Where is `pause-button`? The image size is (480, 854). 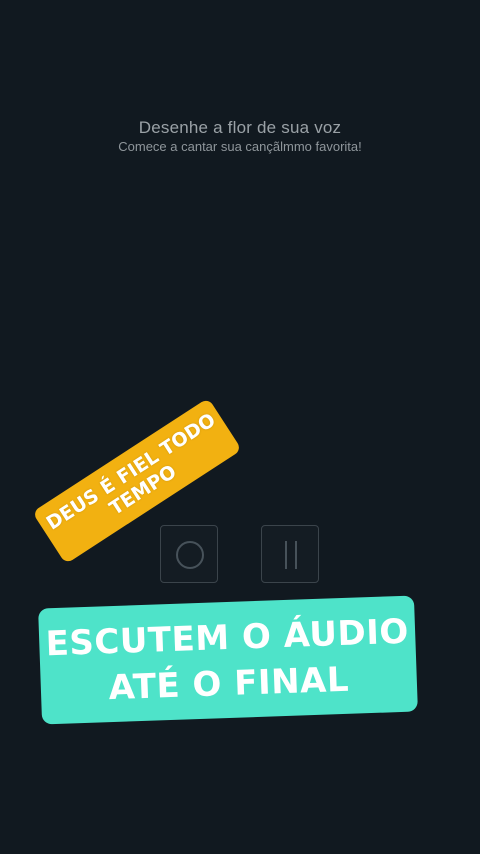 pause-button is located at coordinates (290, 554).